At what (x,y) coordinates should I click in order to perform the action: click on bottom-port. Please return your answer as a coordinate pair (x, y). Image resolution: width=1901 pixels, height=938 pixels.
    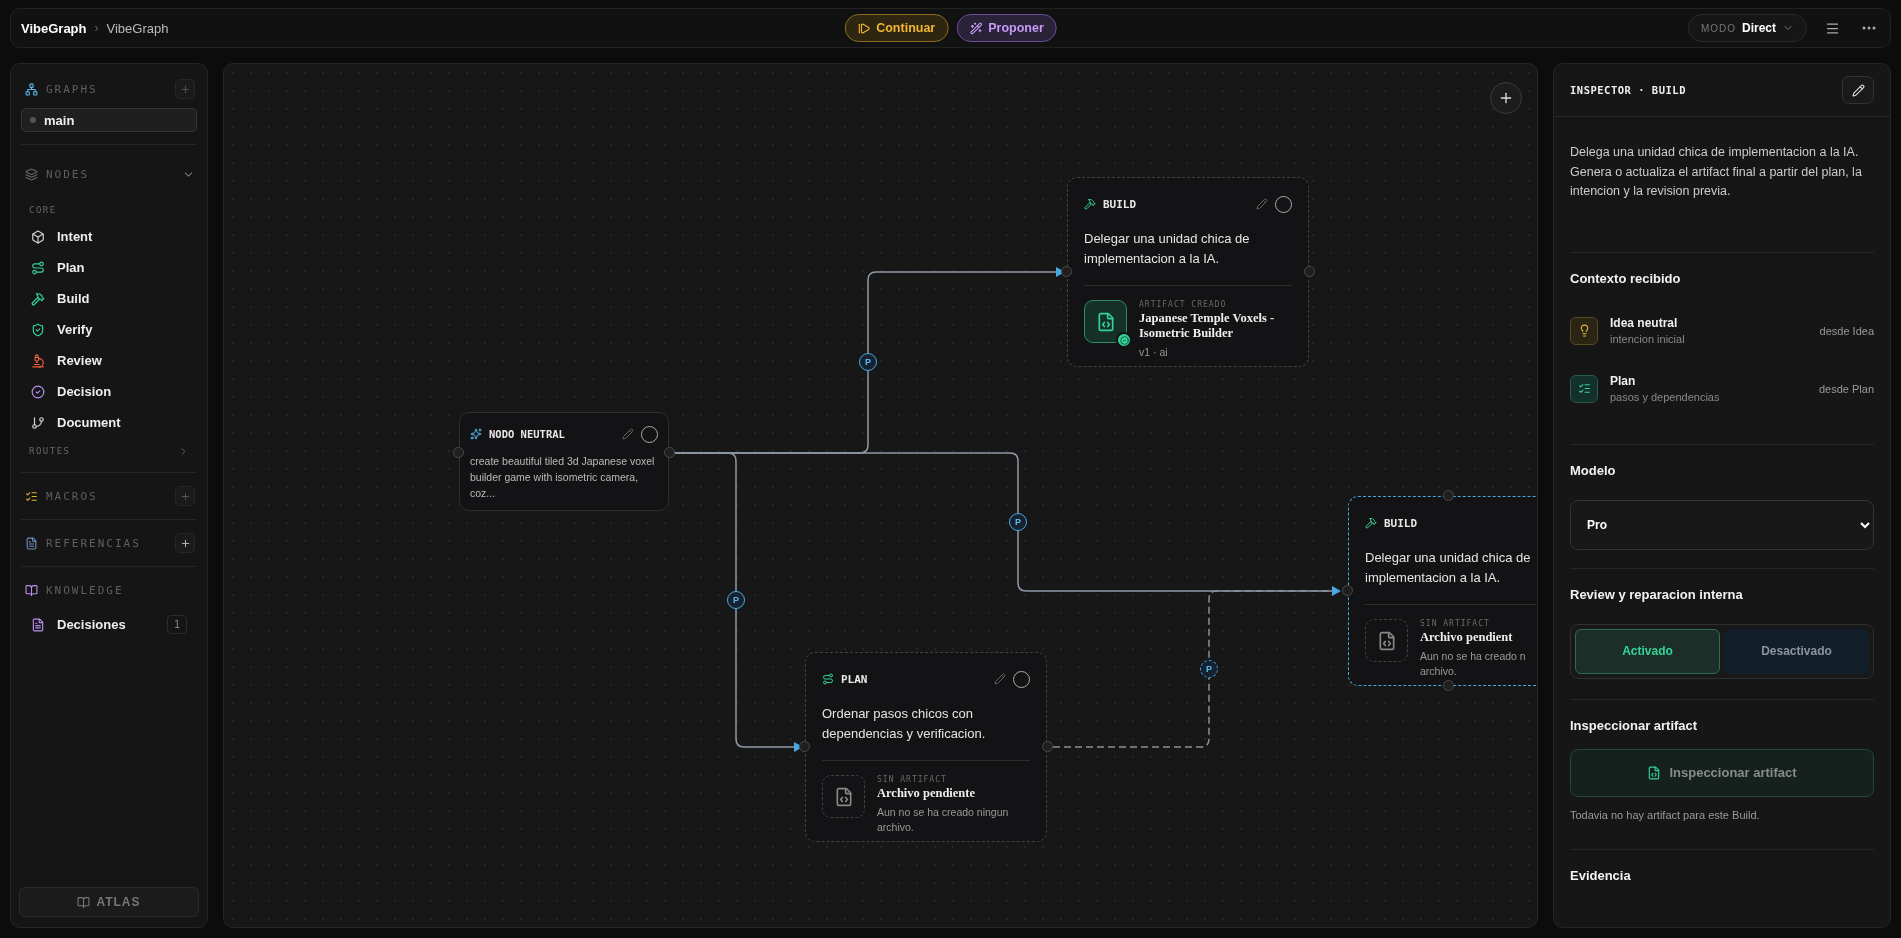
    Looking at the image, I should click on (1448, 685).